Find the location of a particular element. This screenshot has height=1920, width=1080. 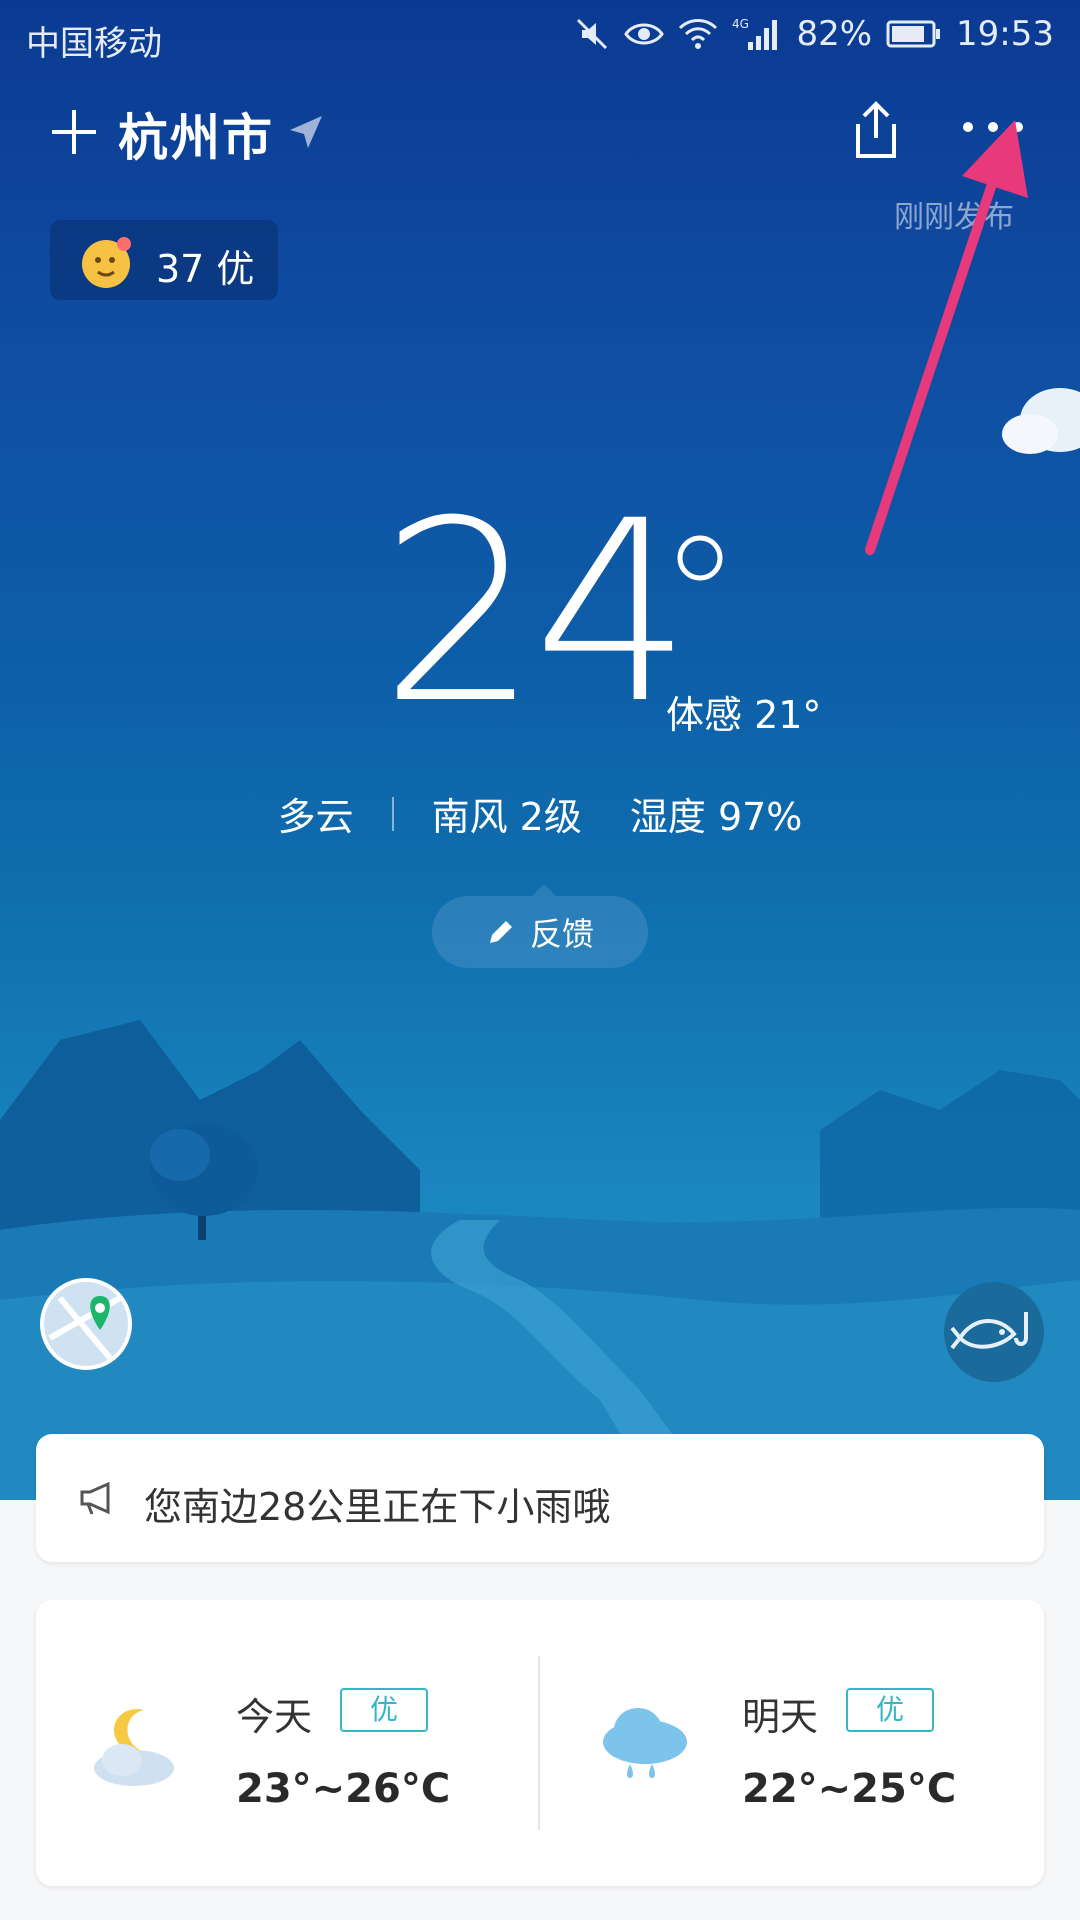

map-button-icon is located at coordinates (86, 1324).